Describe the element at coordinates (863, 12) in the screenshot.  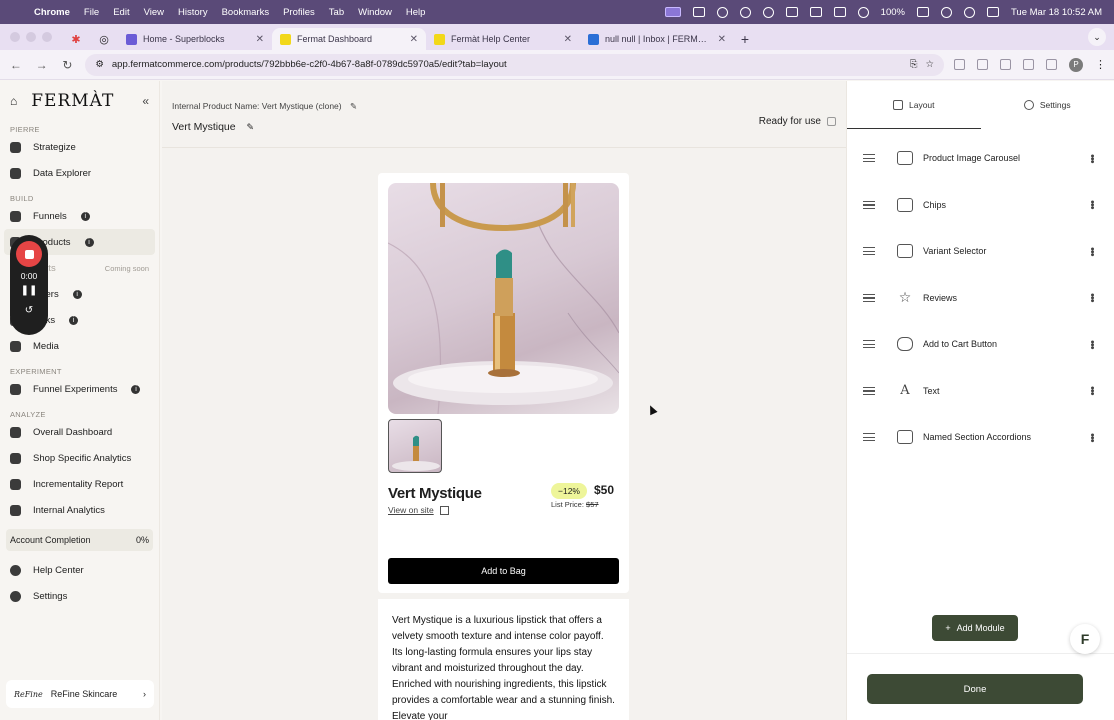
I see `bluetooth-icon` at that location.